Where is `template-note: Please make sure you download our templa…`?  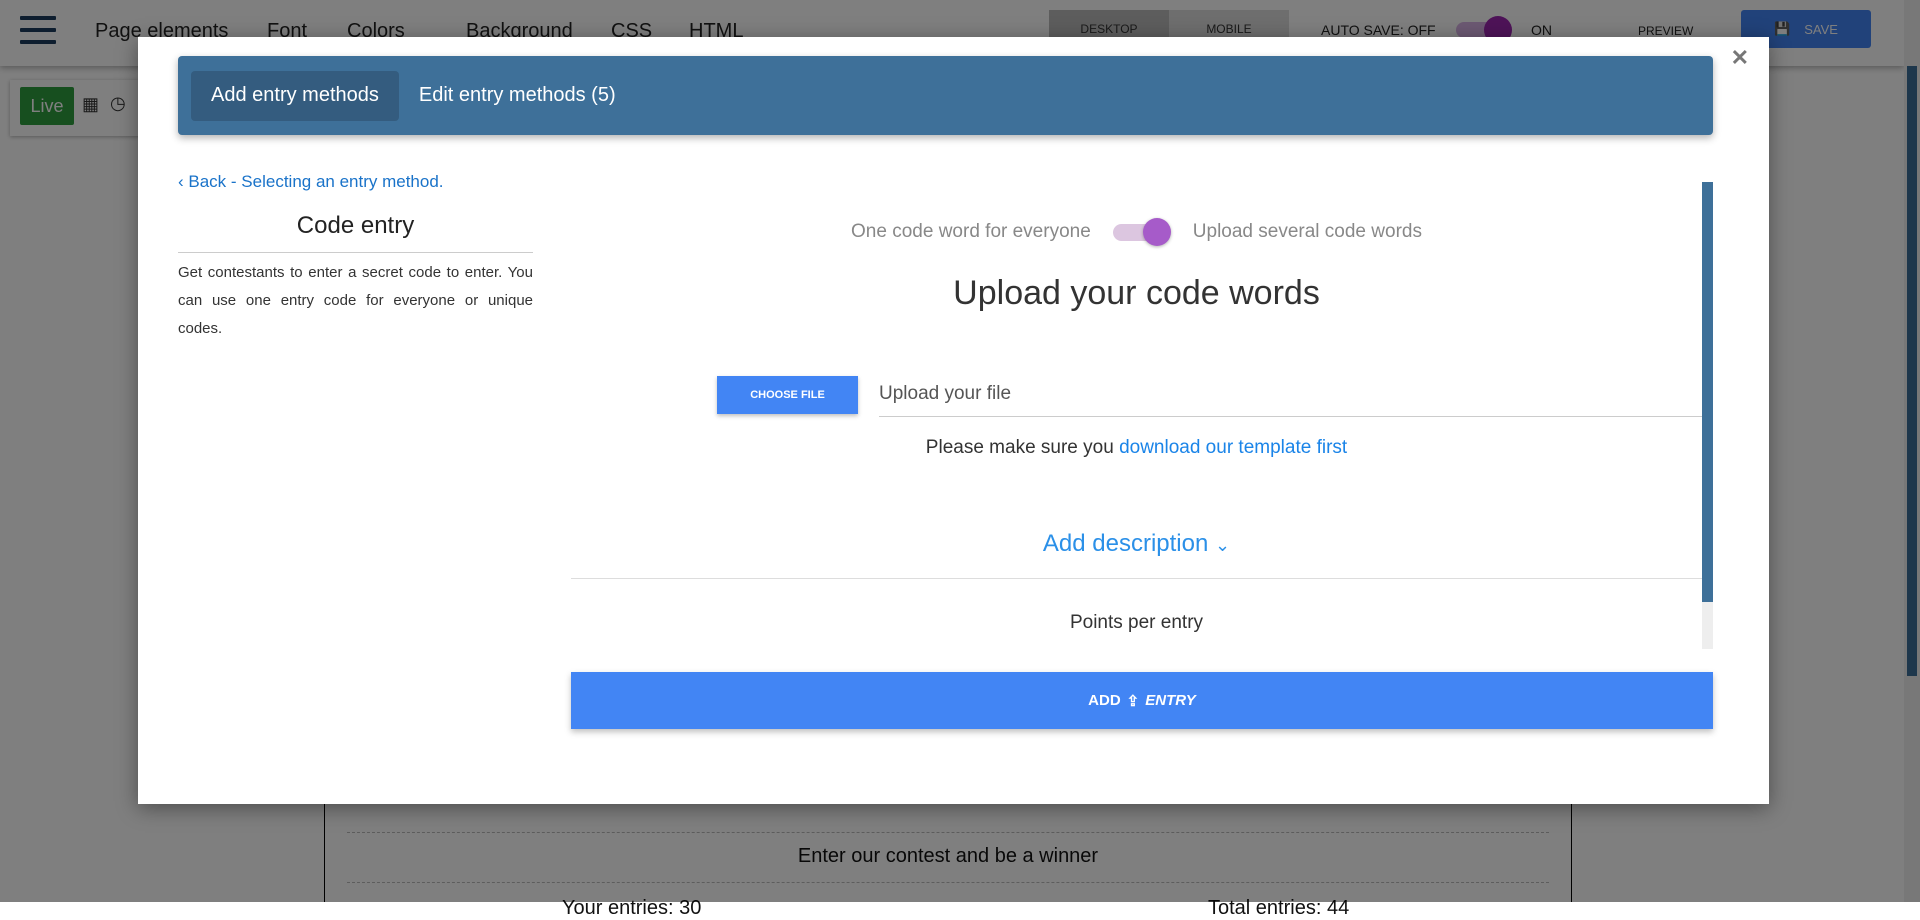 template-note: Please make sure you download our templa… is located at coordinates (1136, 448).